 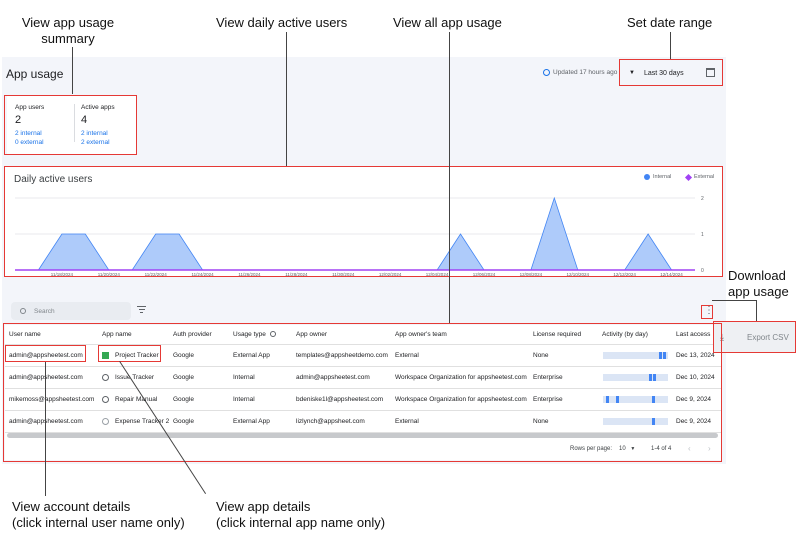 What do you see at coordinates (756, 310) in the screenshot?
I see `connector-export` at bounding box center [756, 310].